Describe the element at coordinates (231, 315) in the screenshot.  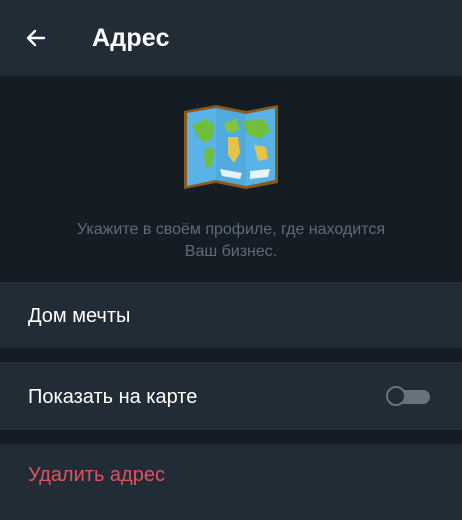
I see `address-field: Дом мечты` at that location.